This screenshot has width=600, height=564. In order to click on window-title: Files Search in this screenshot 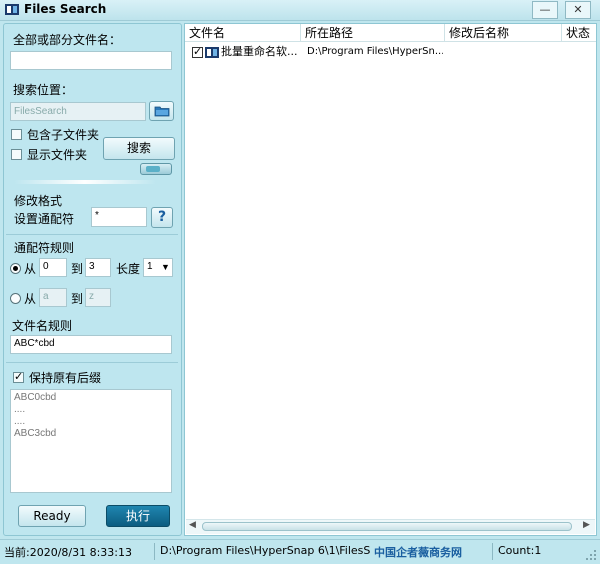, I will do `click(65, 9)`.